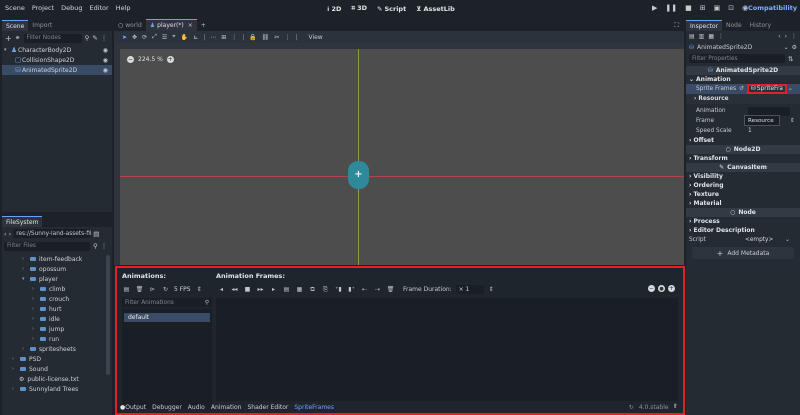  I want to click on class-header-canvasitem: ✎ CanvasItem, so click(743, 167).